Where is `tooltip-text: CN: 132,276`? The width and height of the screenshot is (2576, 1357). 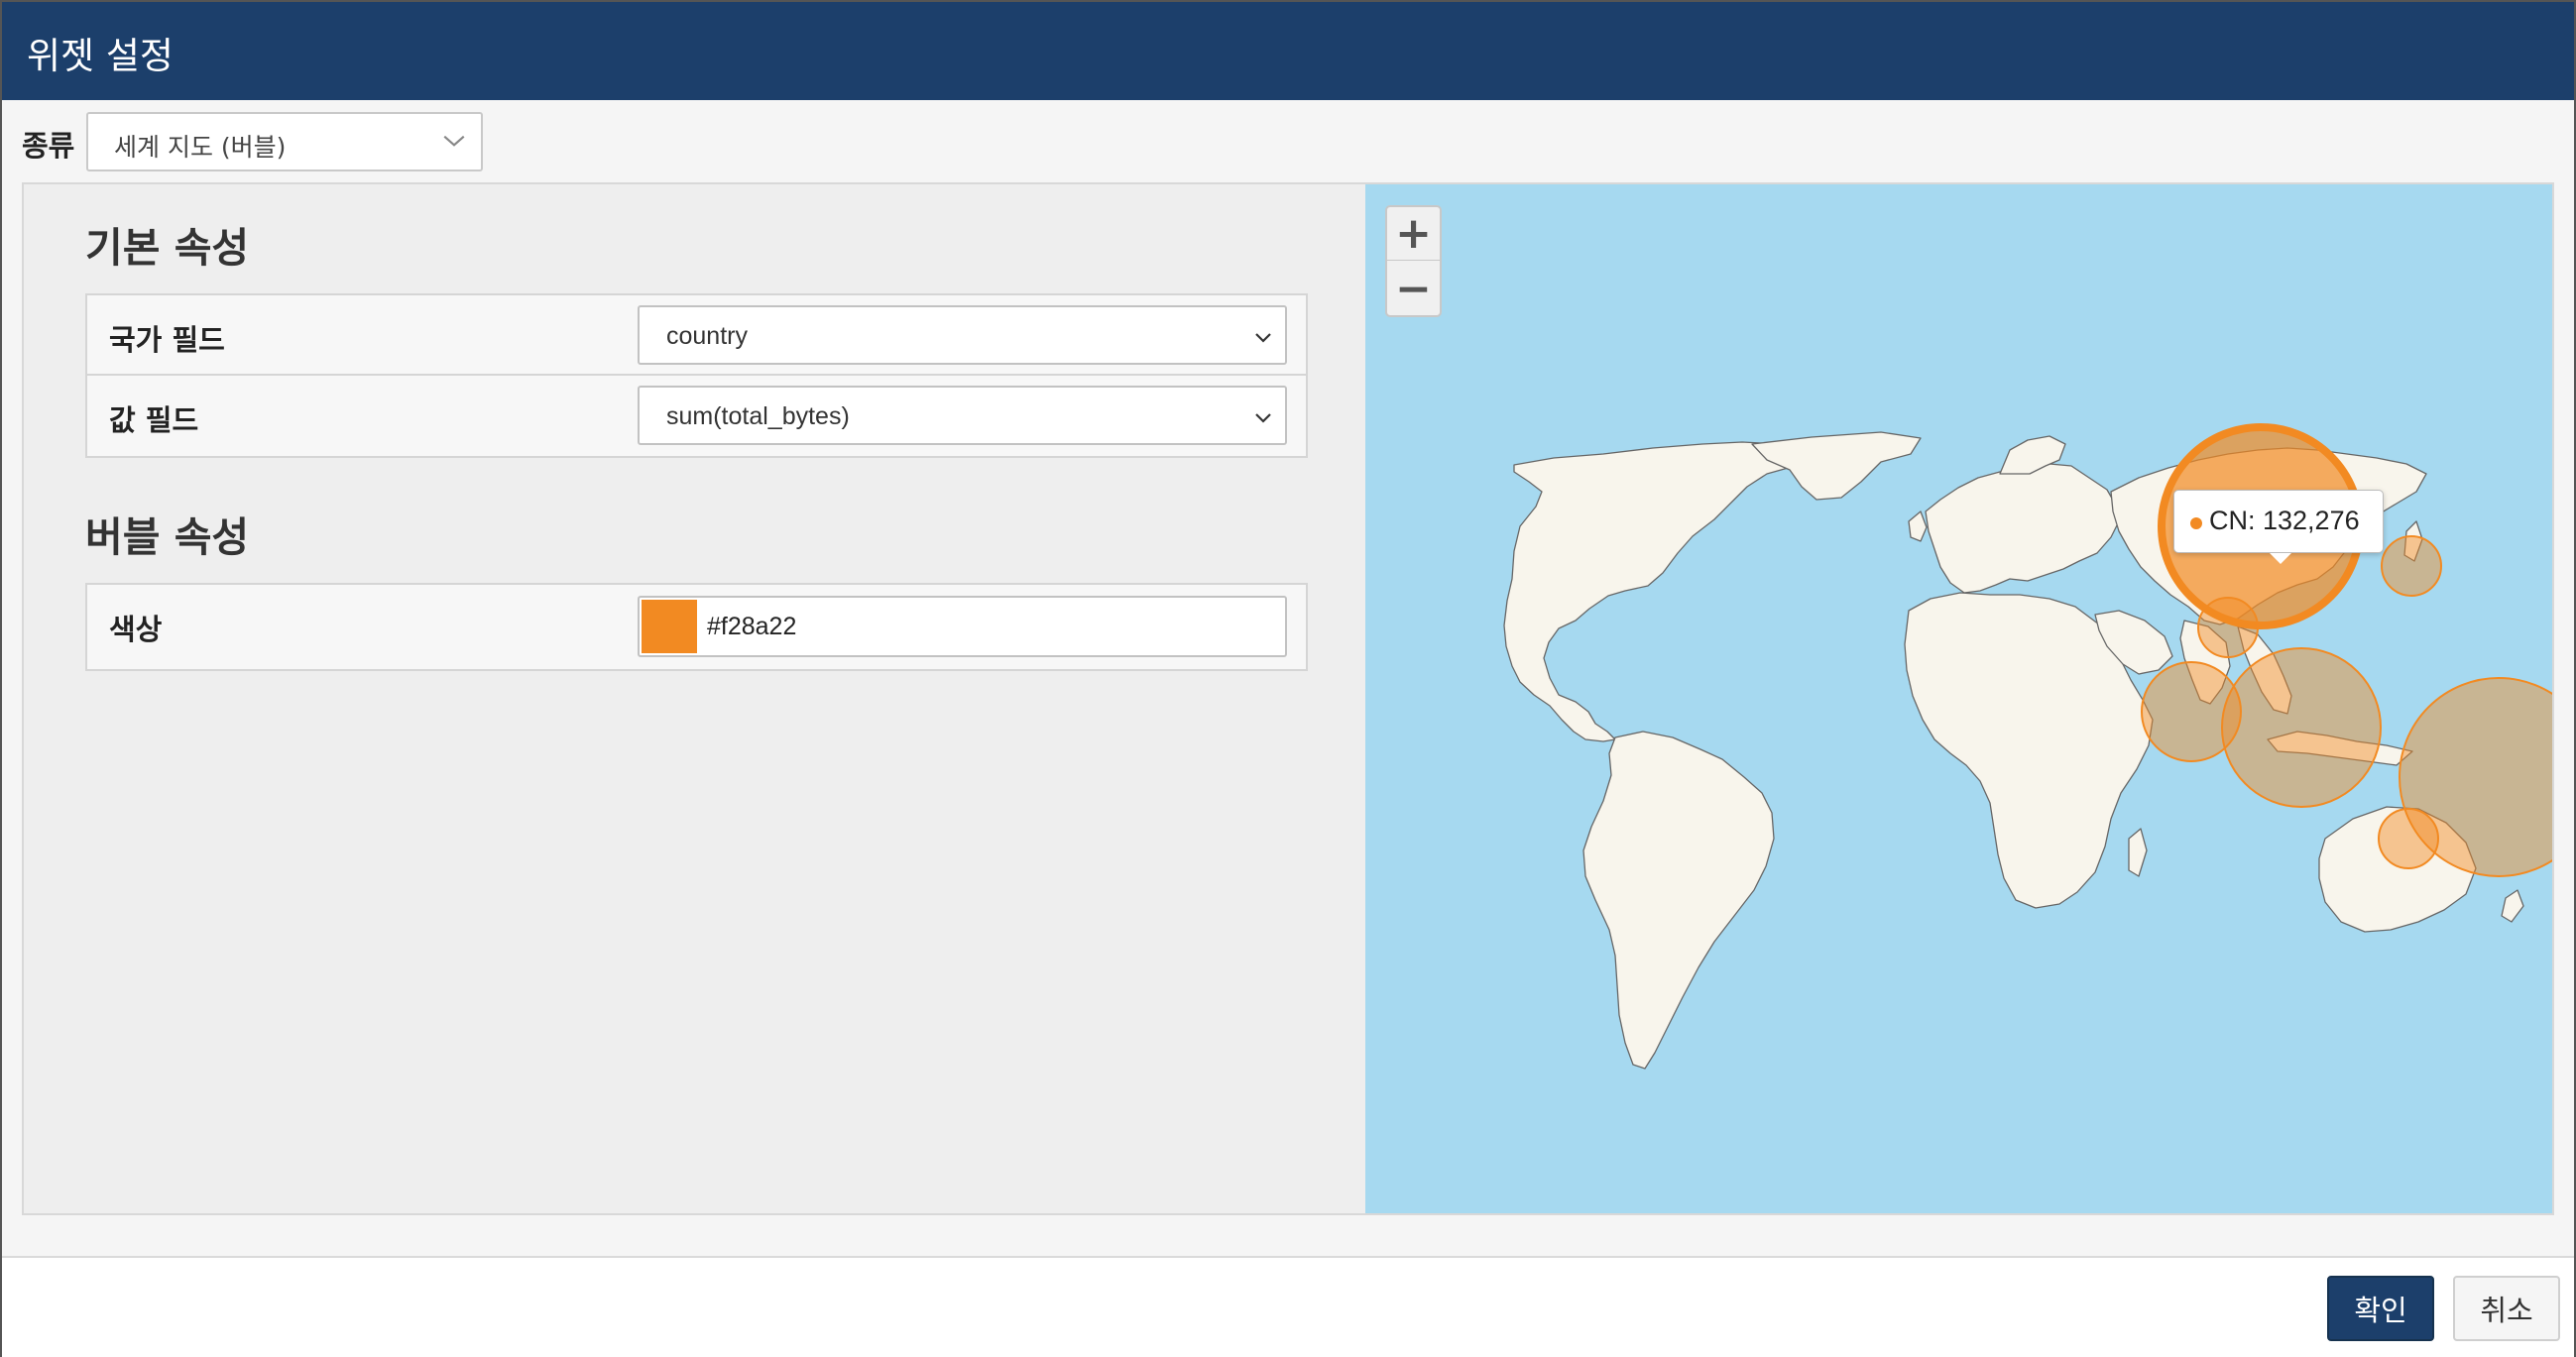
tooltip-text: CN: 132,276 is located at coordinates (2284, 520).